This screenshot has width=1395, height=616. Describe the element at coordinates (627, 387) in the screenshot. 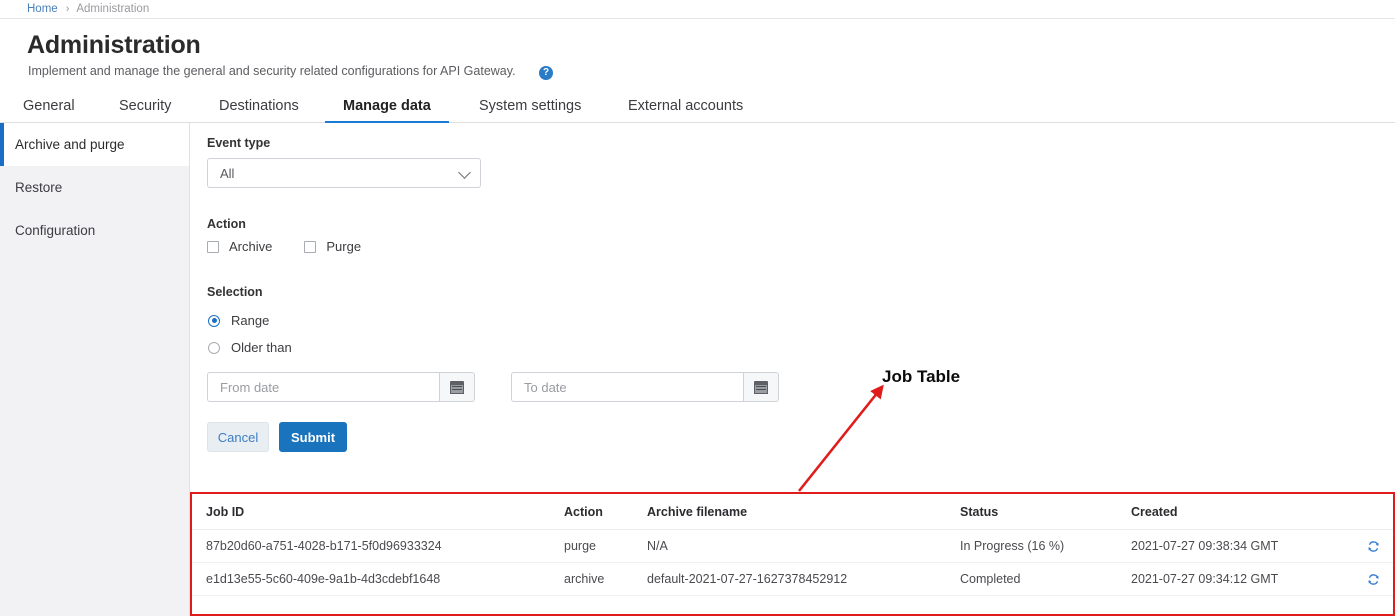

I see `to-date-input: To date` at that location.